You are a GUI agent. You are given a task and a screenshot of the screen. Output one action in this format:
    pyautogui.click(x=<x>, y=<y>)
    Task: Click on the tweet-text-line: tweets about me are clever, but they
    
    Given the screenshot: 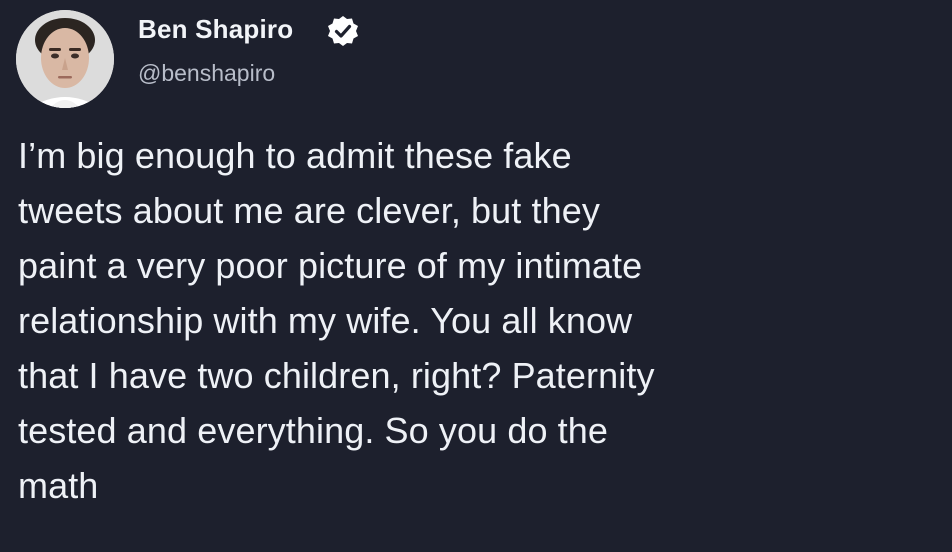 What is the action you would take?
    pyautogui.click(x=309, y=210)
    